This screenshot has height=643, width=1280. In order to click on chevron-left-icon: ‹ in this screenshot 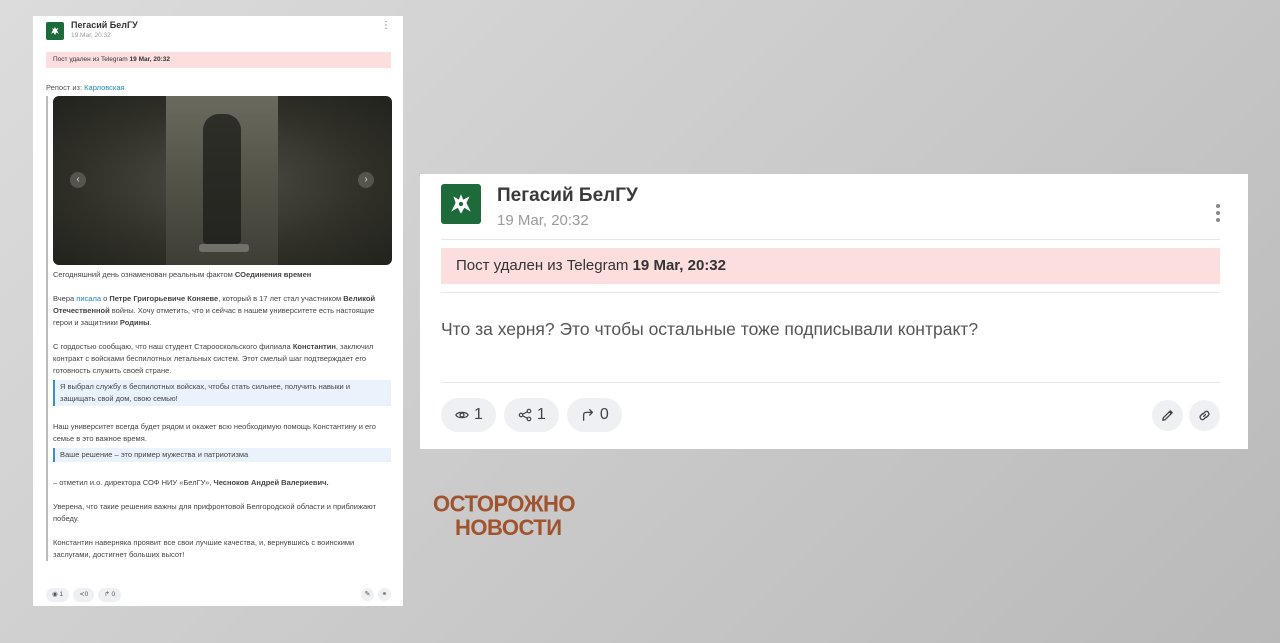, I will do `click(78, 180)`.